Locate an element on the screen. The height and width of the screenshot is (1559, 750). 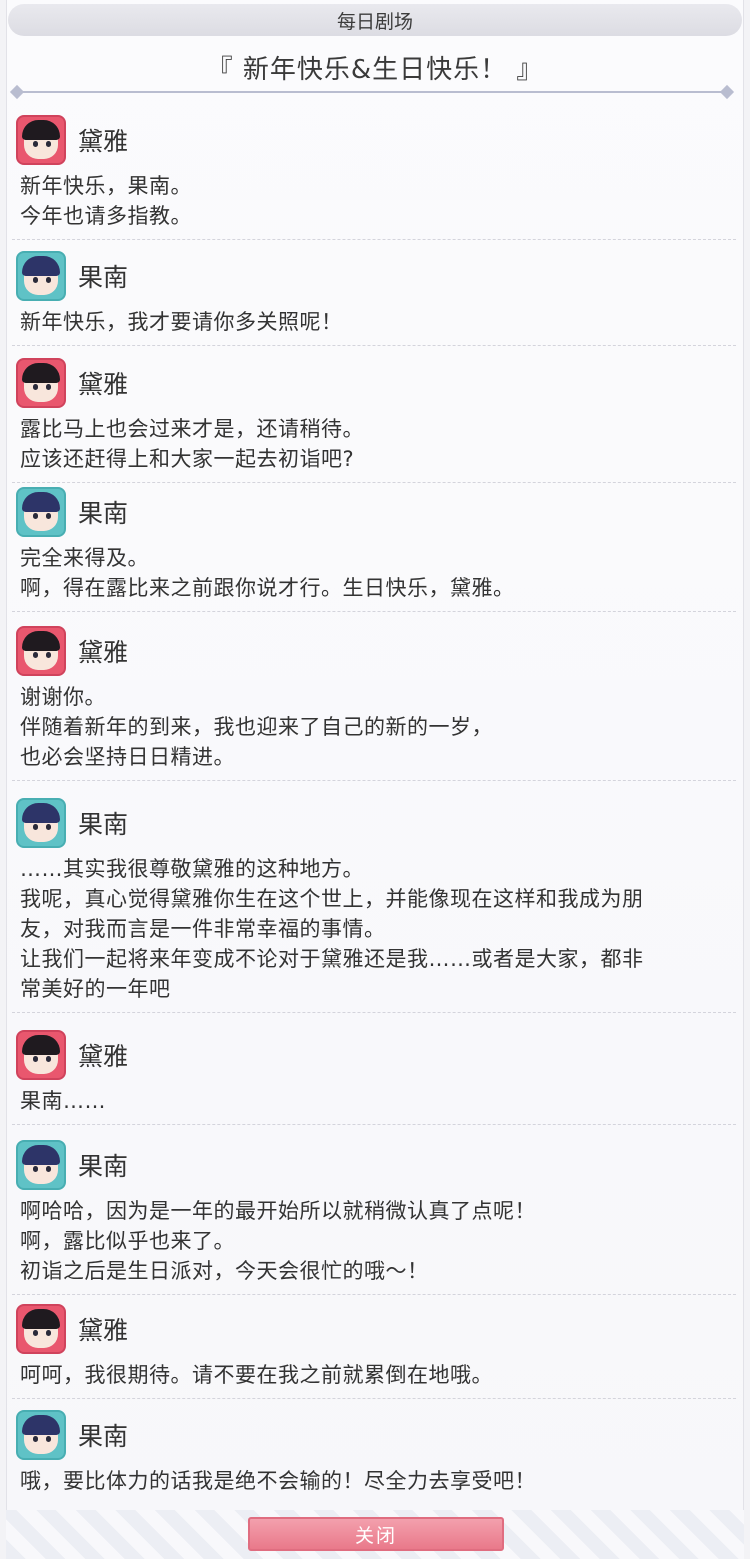
dialog-line: 新年快乐，果南。 is located at coordinates (106, 186).